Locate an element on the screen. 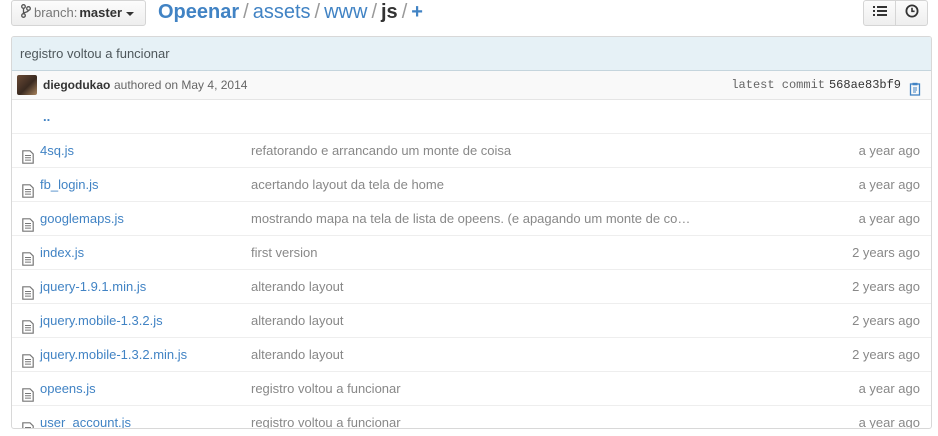 The image size is (938, 436). file-name-link: jquery-1.9.1.min.js is located at coordinates (93, 286).